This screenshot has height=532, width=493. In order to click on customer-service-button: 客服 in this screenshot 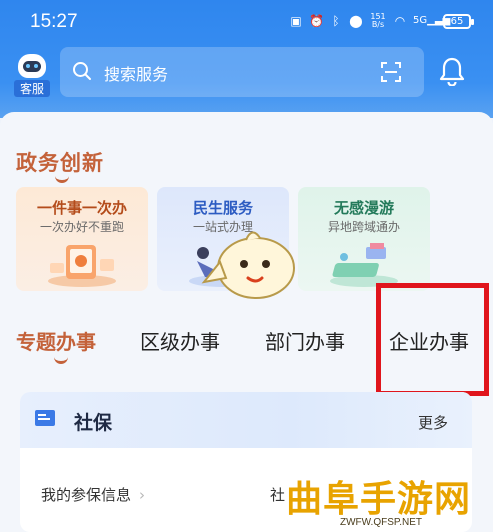, I will do `click(32, 76)`.